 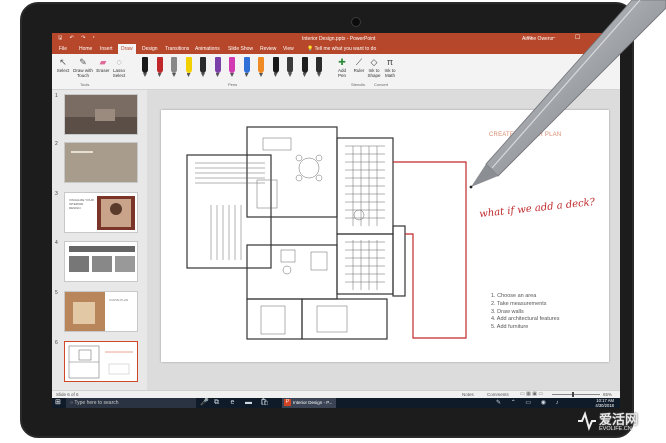 What do you see at coordinates (268, 49) in the screenshot?
I see `tab-review: Review` at bounding box center [268, 49].